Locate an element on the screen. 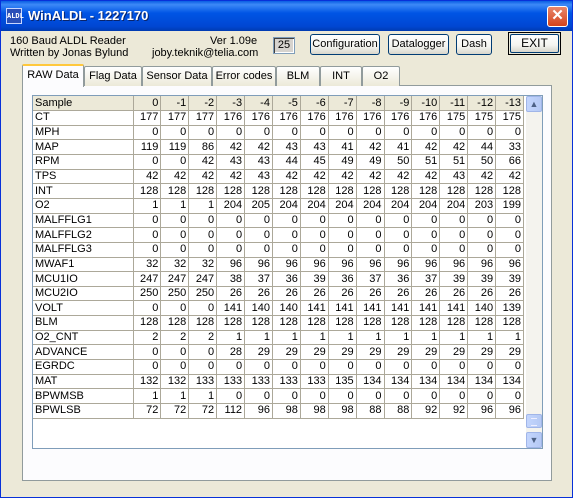  author-text: Written by Jonas Bylund is located at coordinates (69, 53).